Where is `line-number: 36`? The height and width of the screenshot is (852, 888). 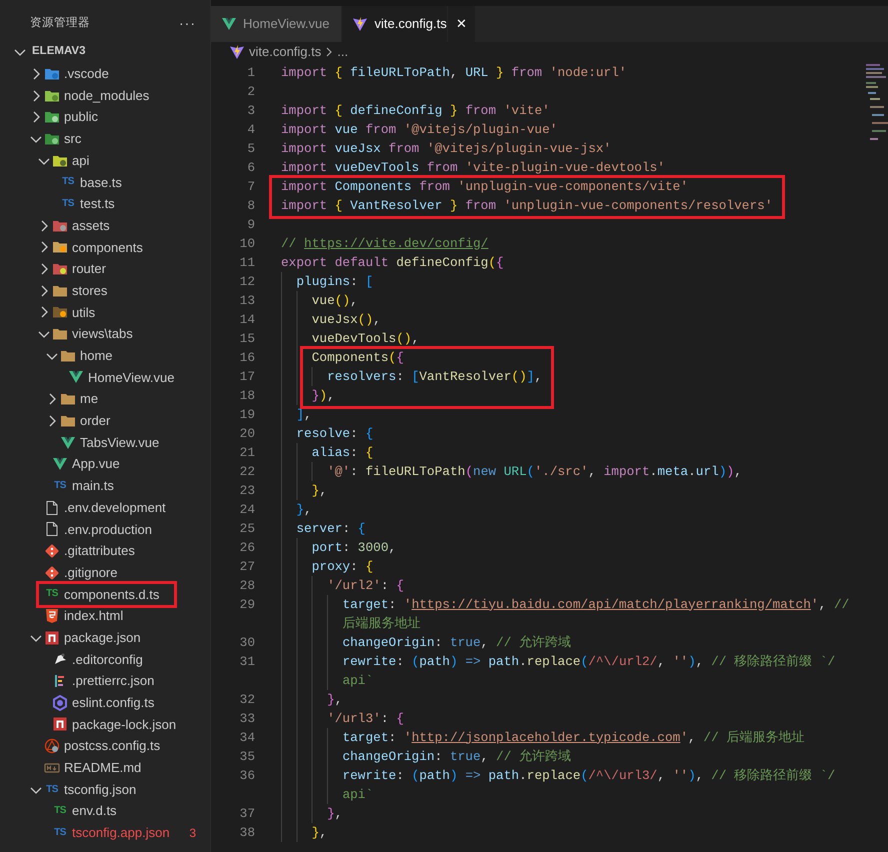
line-number: 36 is located at coordinates (246, 775).